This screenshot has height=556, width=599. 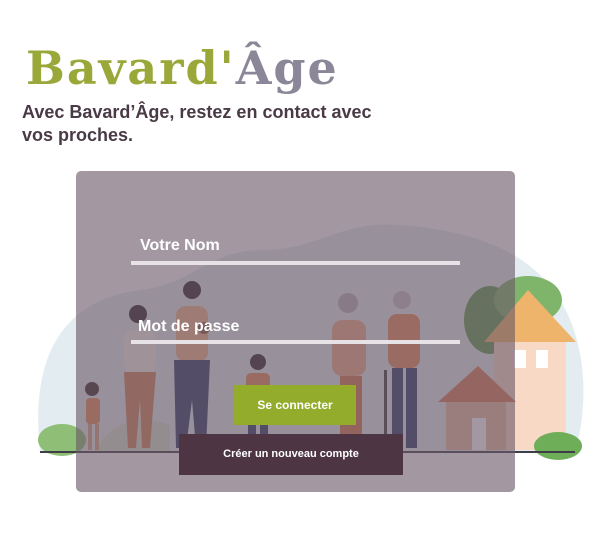 What do you see at coordinates (291, 454) in the screenshot?
I see `create-account-button: Créer un nouveau compte` at bounding box center [291, 454].